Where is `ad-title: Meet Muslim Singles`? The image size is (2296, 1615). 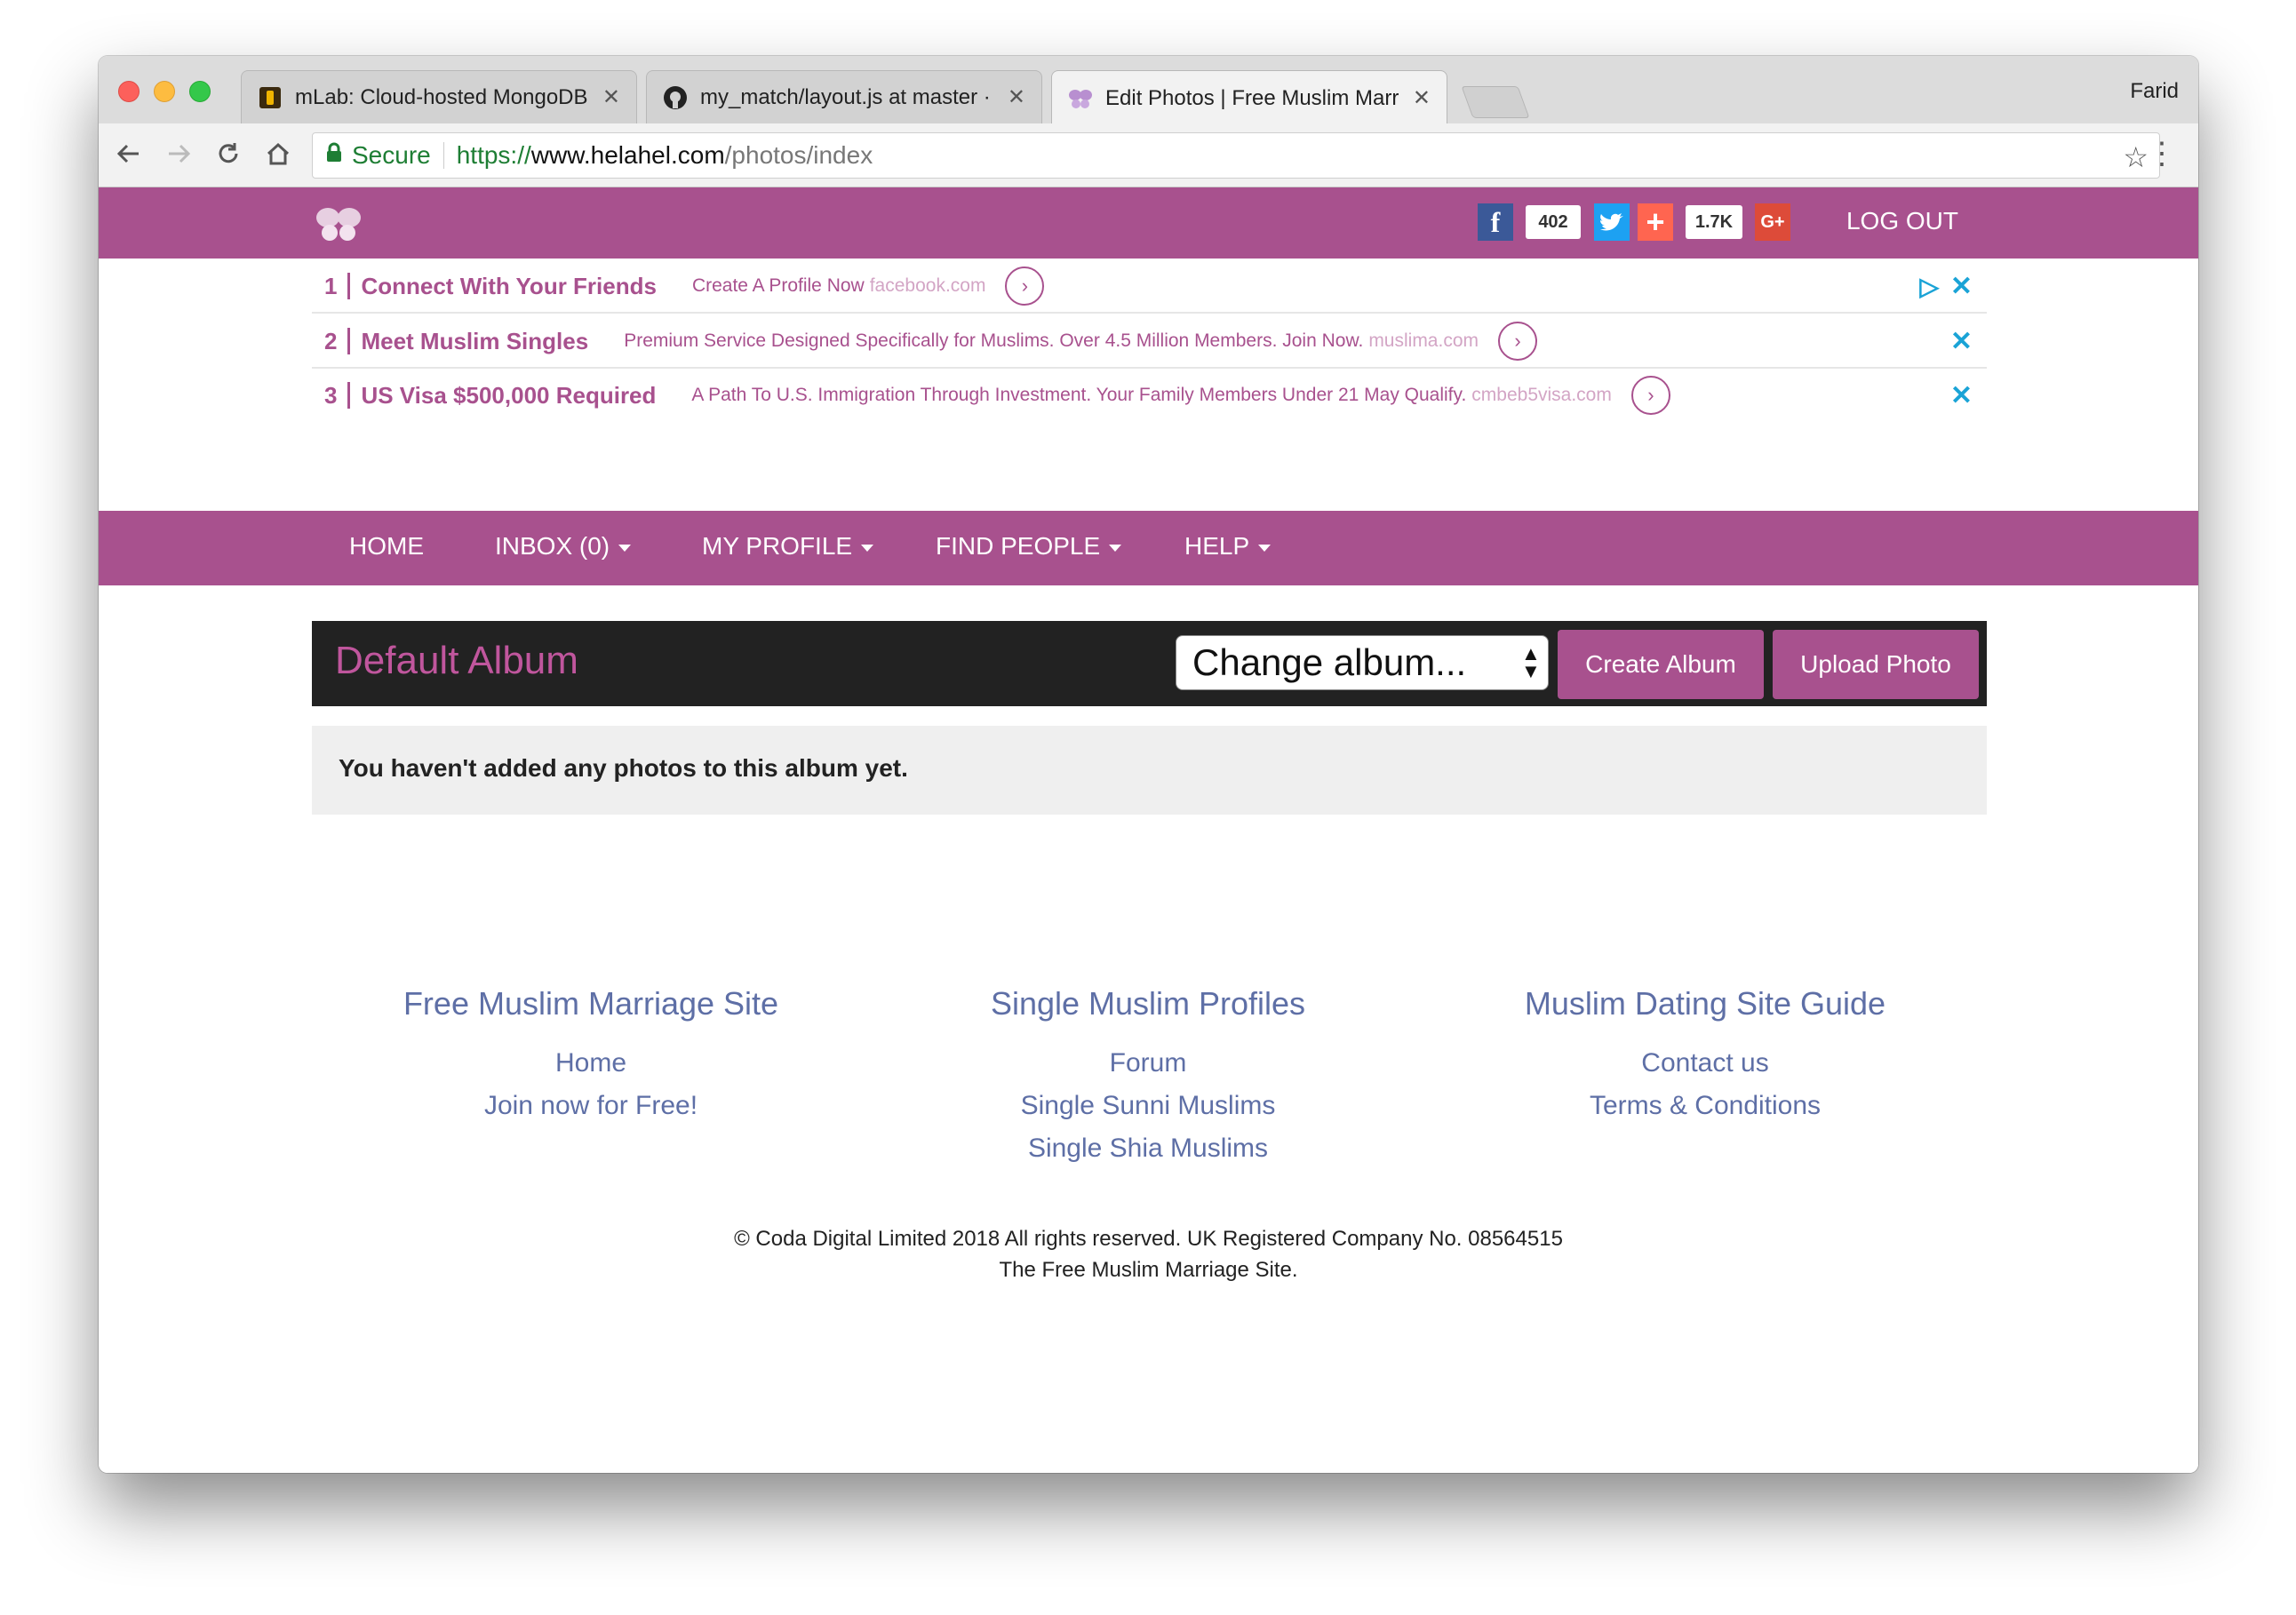
ad-title: Meet Muslim Singles is located at coordinates (475, 341).